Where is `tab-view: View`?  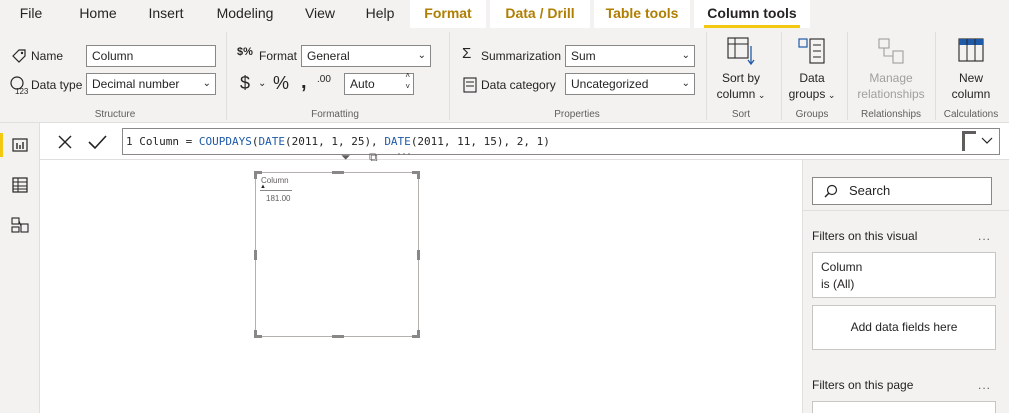
tab-view: View is located at coordinates (320, 14).